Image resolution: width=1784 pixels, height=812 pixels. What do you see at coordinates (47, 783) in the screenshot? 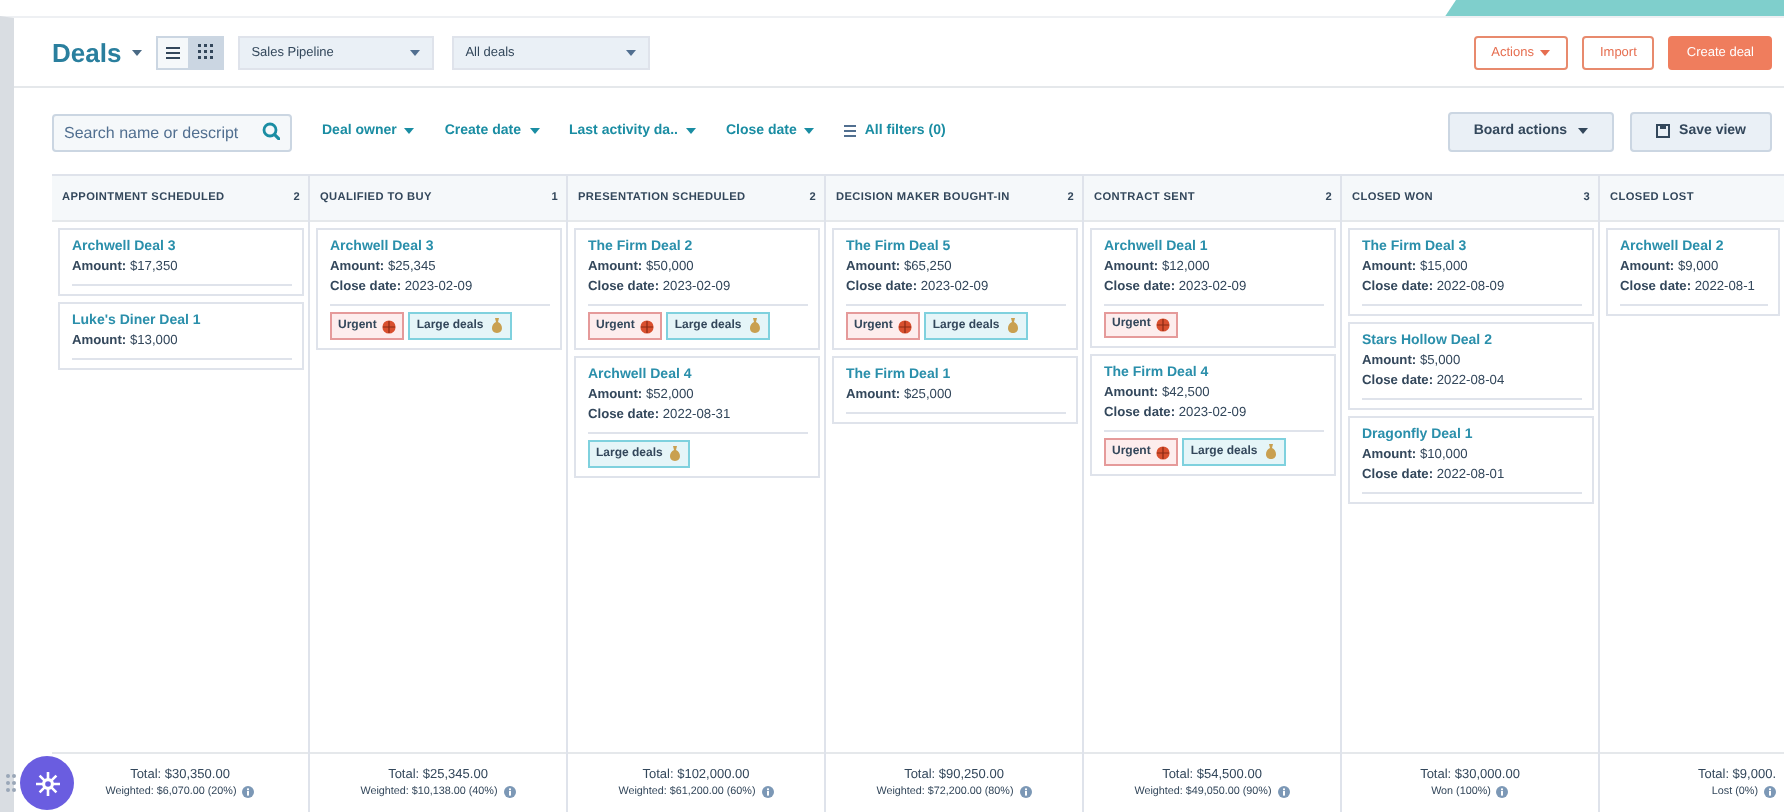
I see `sparkle-icon` at bounding box center [47, 783].